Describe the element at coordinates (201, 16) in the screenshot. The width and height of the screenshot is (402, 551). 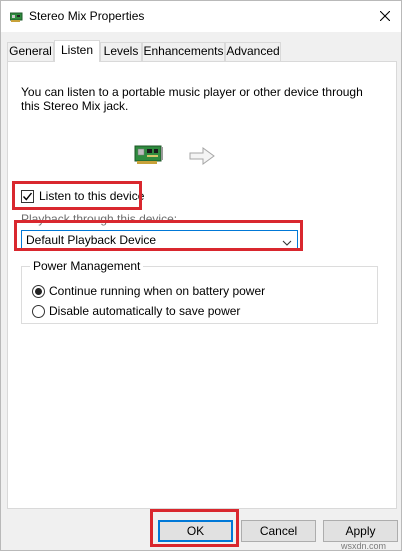
I see `title-bar: Stereo Mix Properties` at that location.